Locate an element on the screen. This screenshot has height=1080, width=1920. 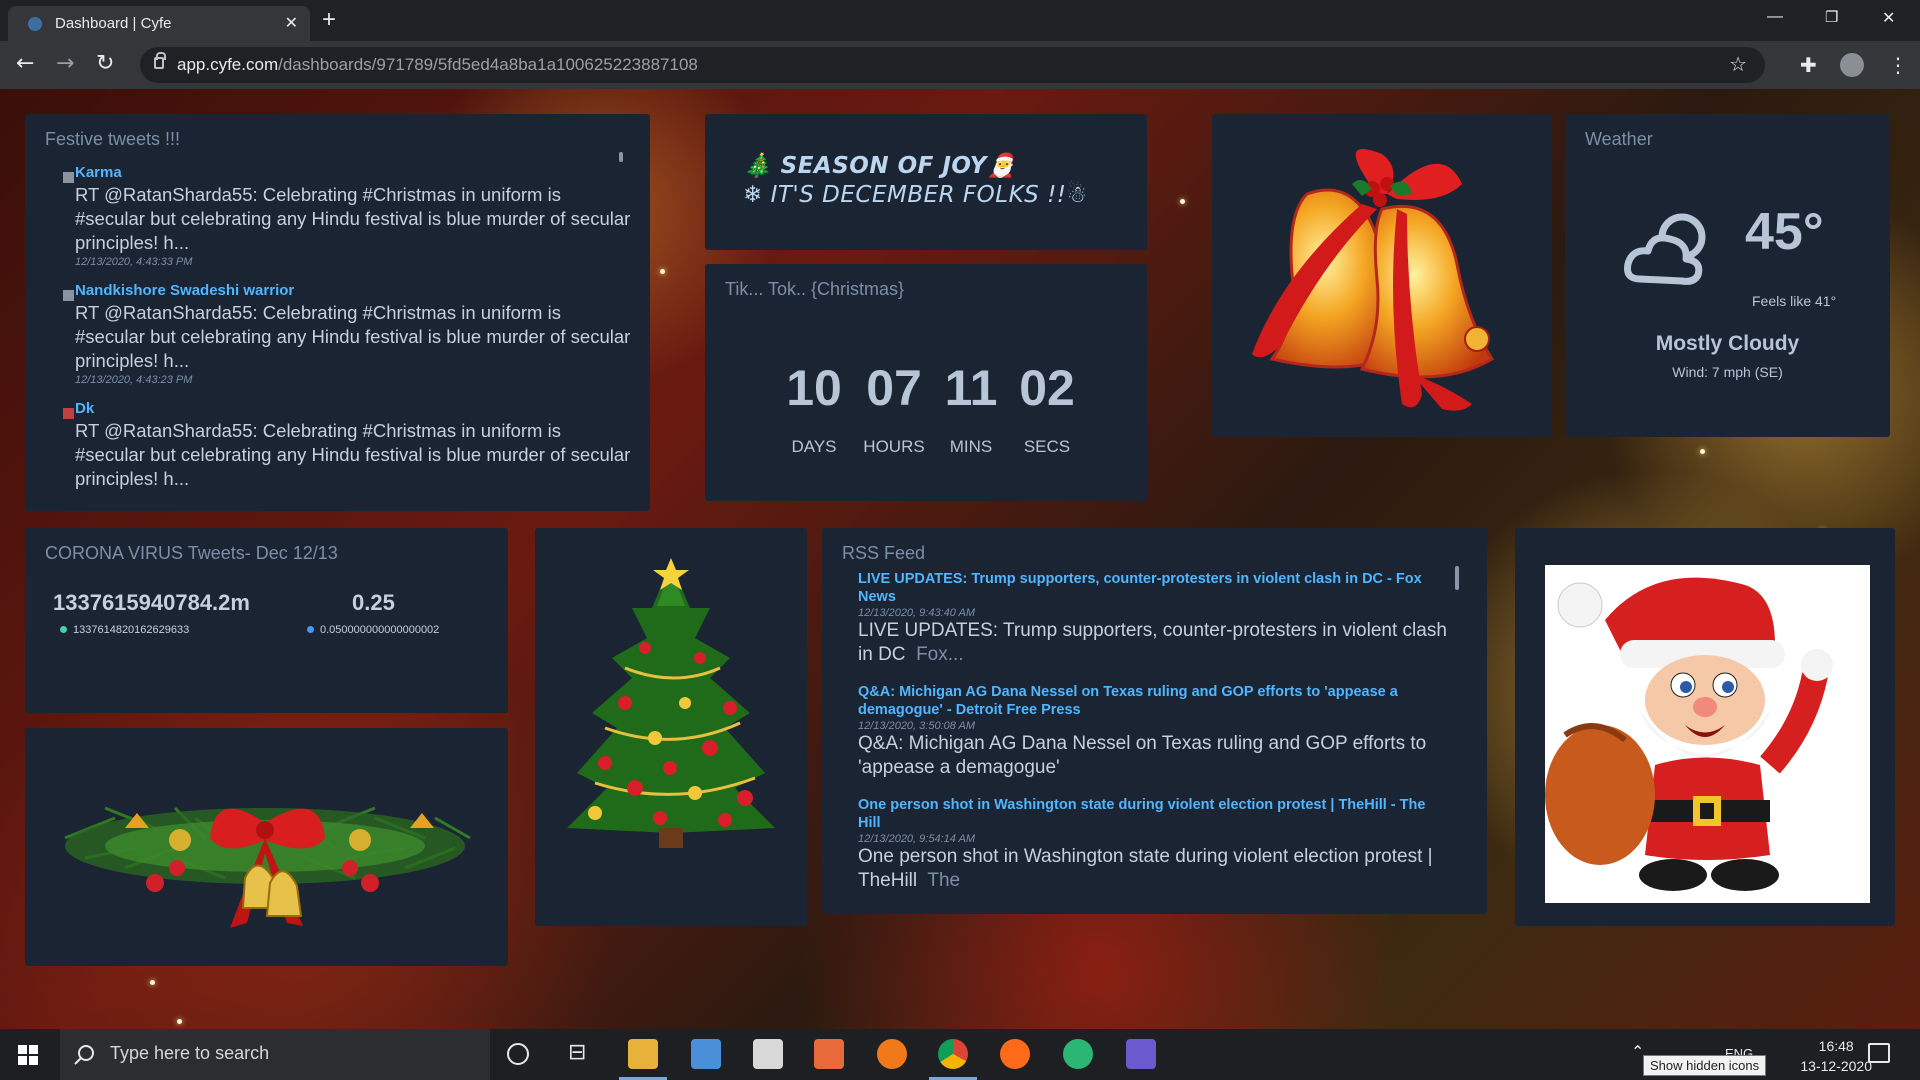
tooltip-show-hidden-icons: Show hidden icons is located at coordinates (1705, 1065).